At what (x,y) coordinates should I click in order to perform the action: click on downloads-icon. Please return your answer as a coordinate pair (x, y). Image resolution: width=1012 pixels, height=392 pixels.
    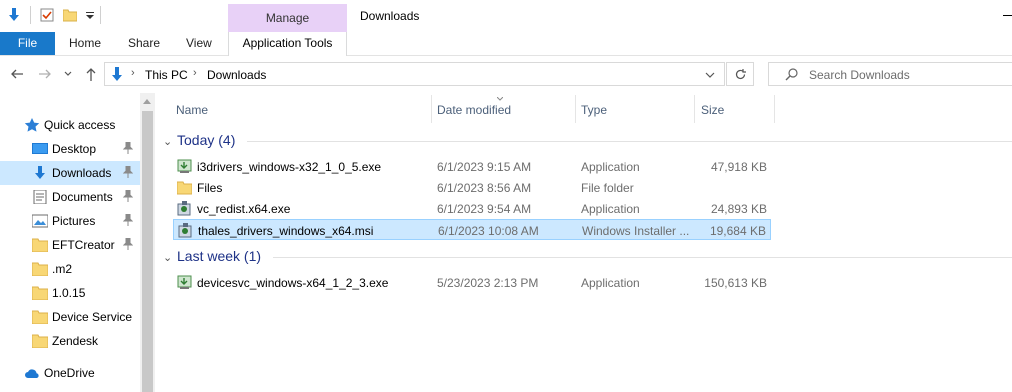
    Looking at the image, I should click on (40, 172).